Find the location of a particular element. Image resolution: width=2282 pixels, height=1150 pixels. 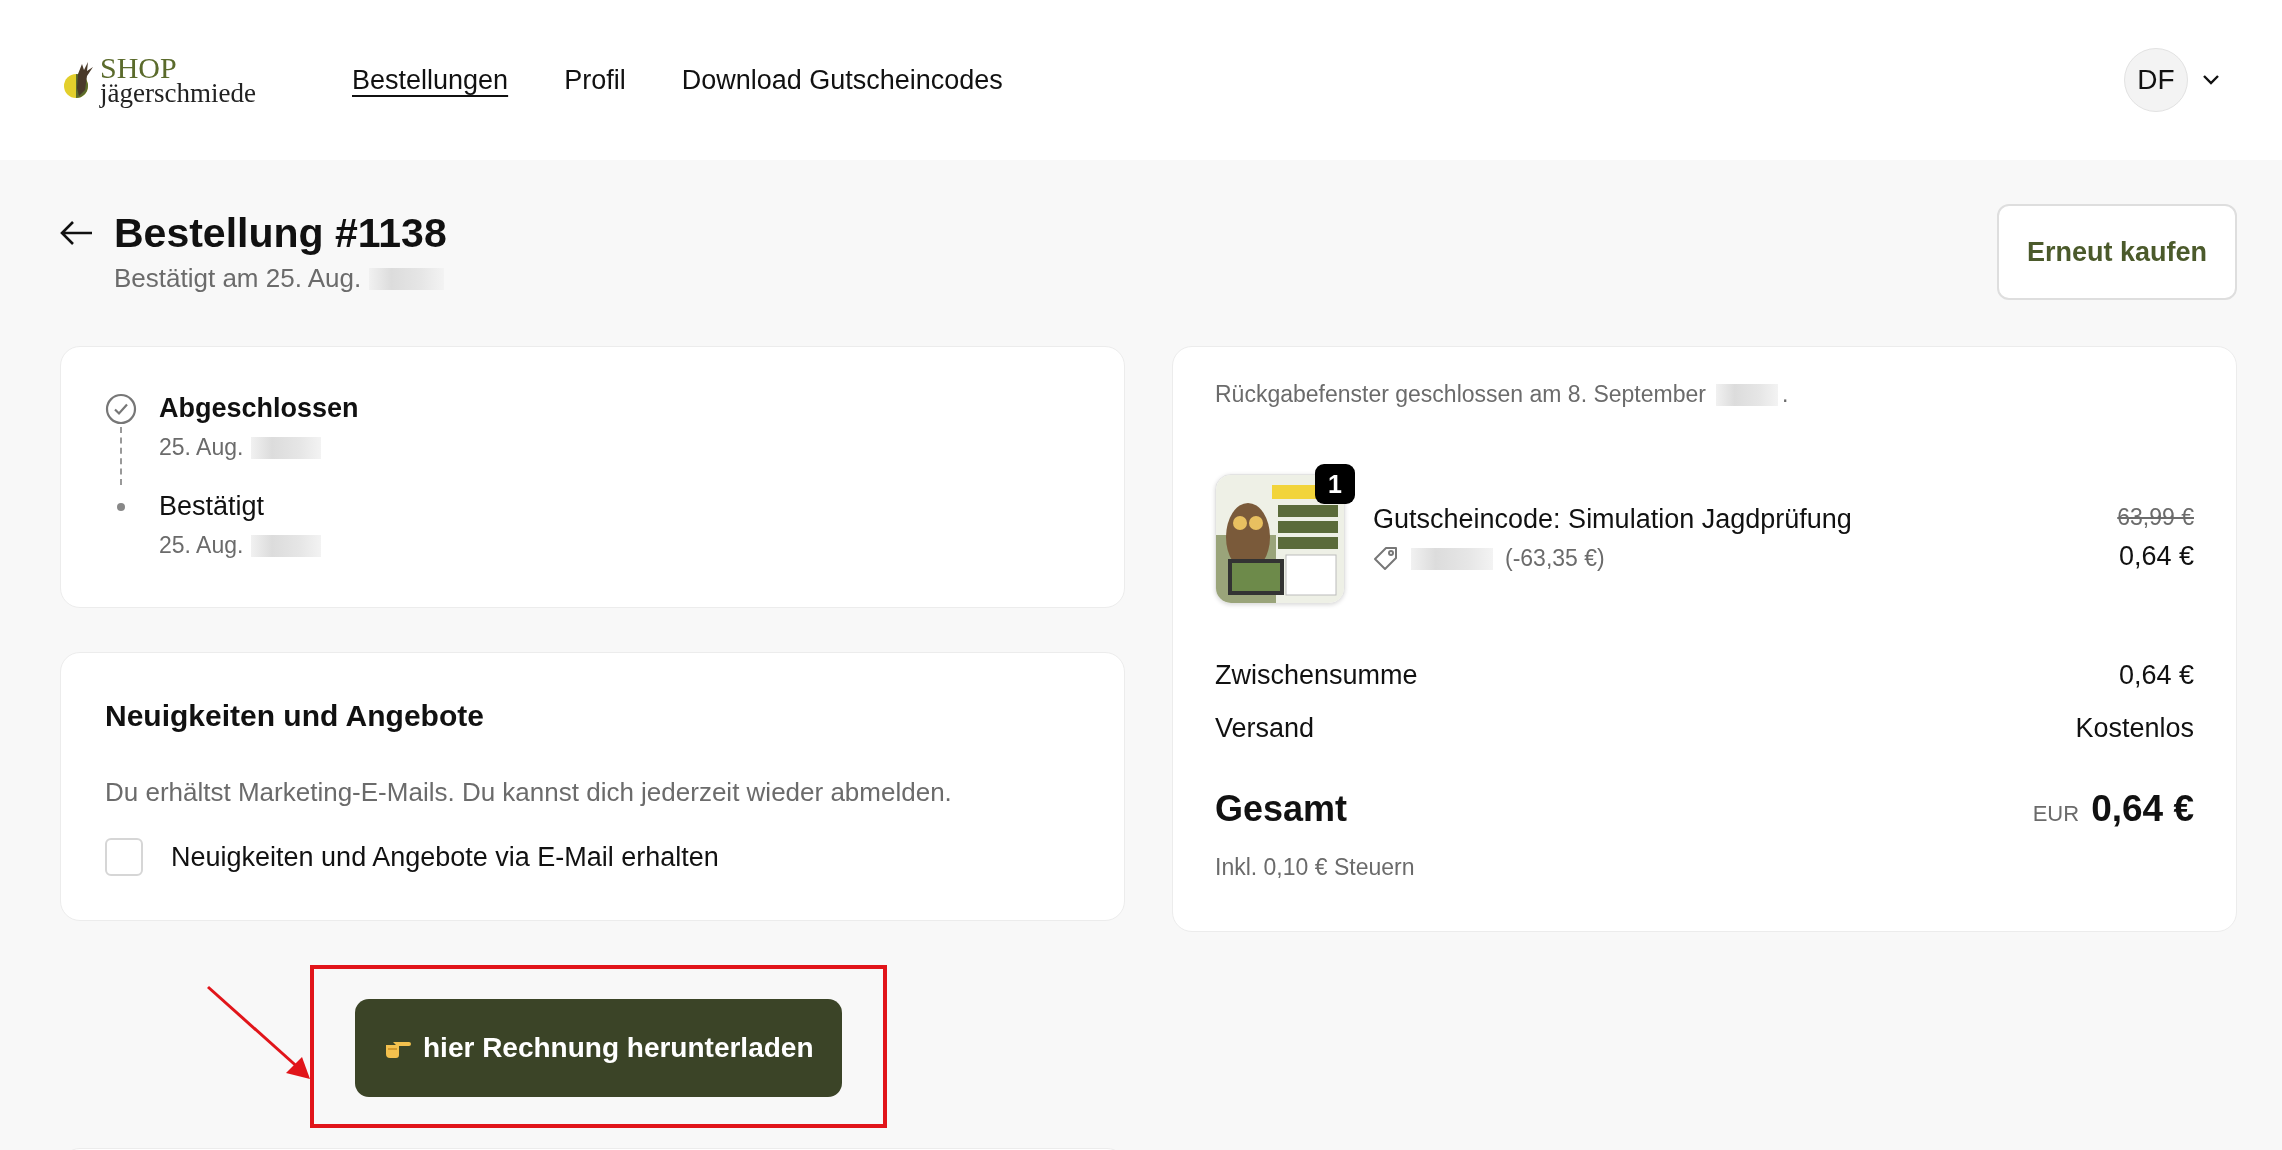

original-price: 63,99 € is located at coordinates (2155, 517).